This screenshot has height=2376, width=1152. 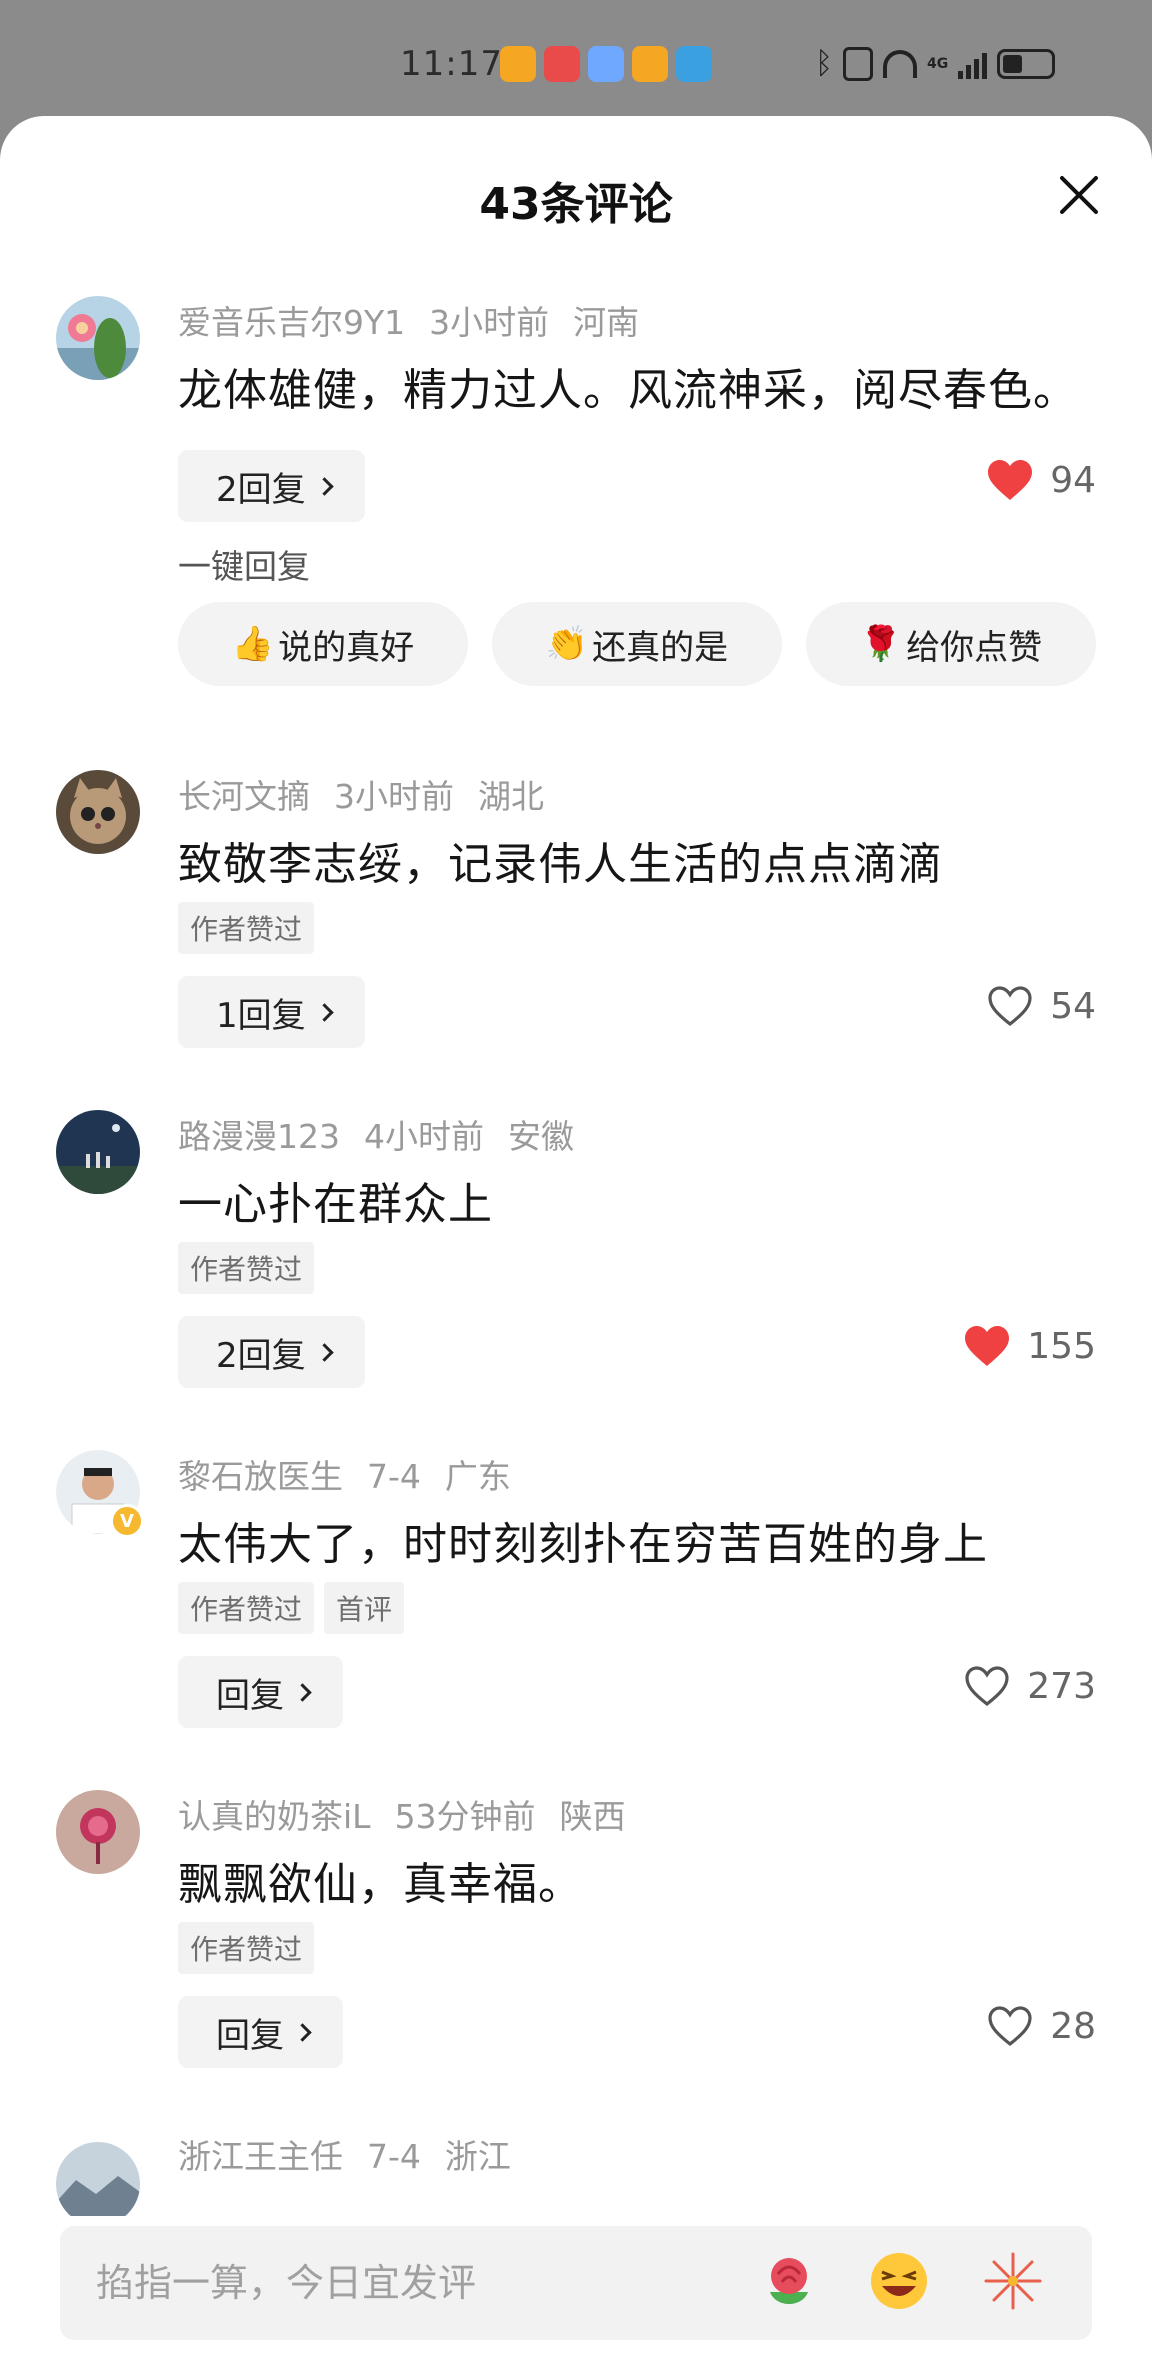 What do you see at coordinates (291, 322) in the screenshot?
I see `username: 爱音乐吉尔9Y1` at bounding box center [291, 322].